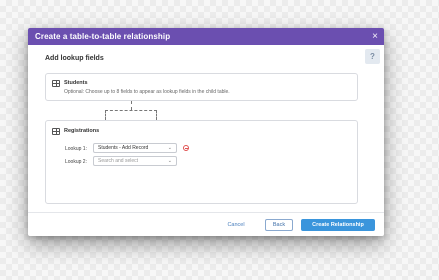 This screenshot has width=439, height=280. Describe the element at coordinates (103, 36) in the screenshot. I see `dialog-title: Create a table-to-table relationship` at that location.